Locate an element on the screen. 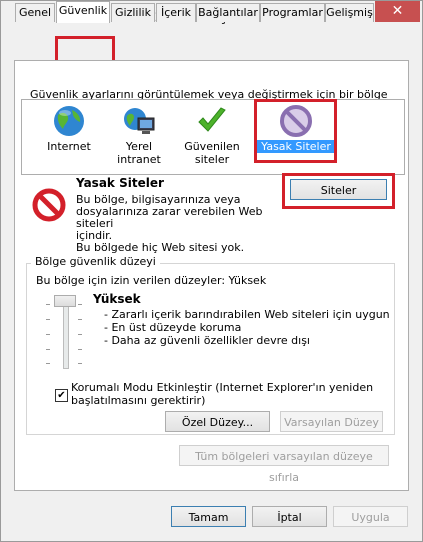 This screenshot has height=542, width=423. zone-restricted-label: Yasak Siteler is located at coordinates (296, 146).